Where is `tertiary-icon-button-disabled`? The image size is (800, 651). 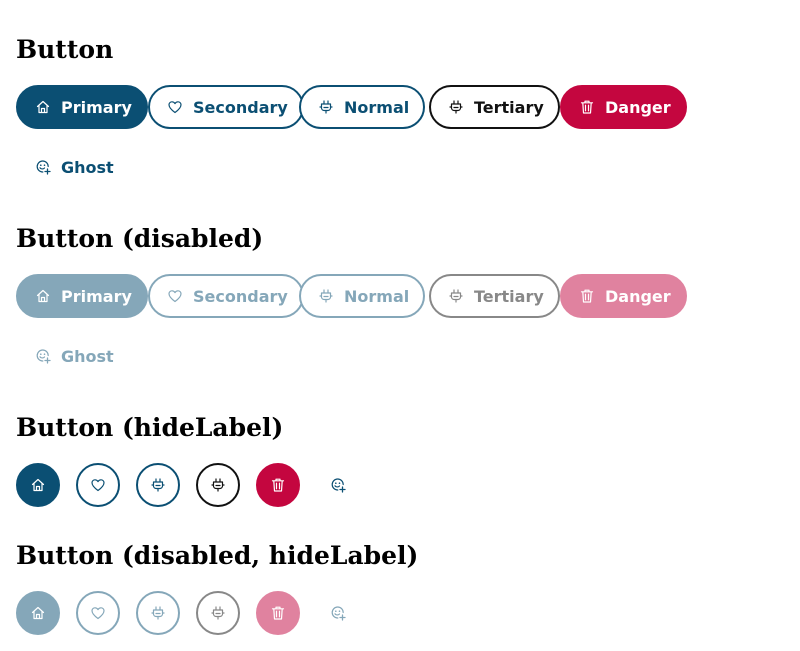
tertiary-icon-button-disabled is located at coordinates (218, 613).